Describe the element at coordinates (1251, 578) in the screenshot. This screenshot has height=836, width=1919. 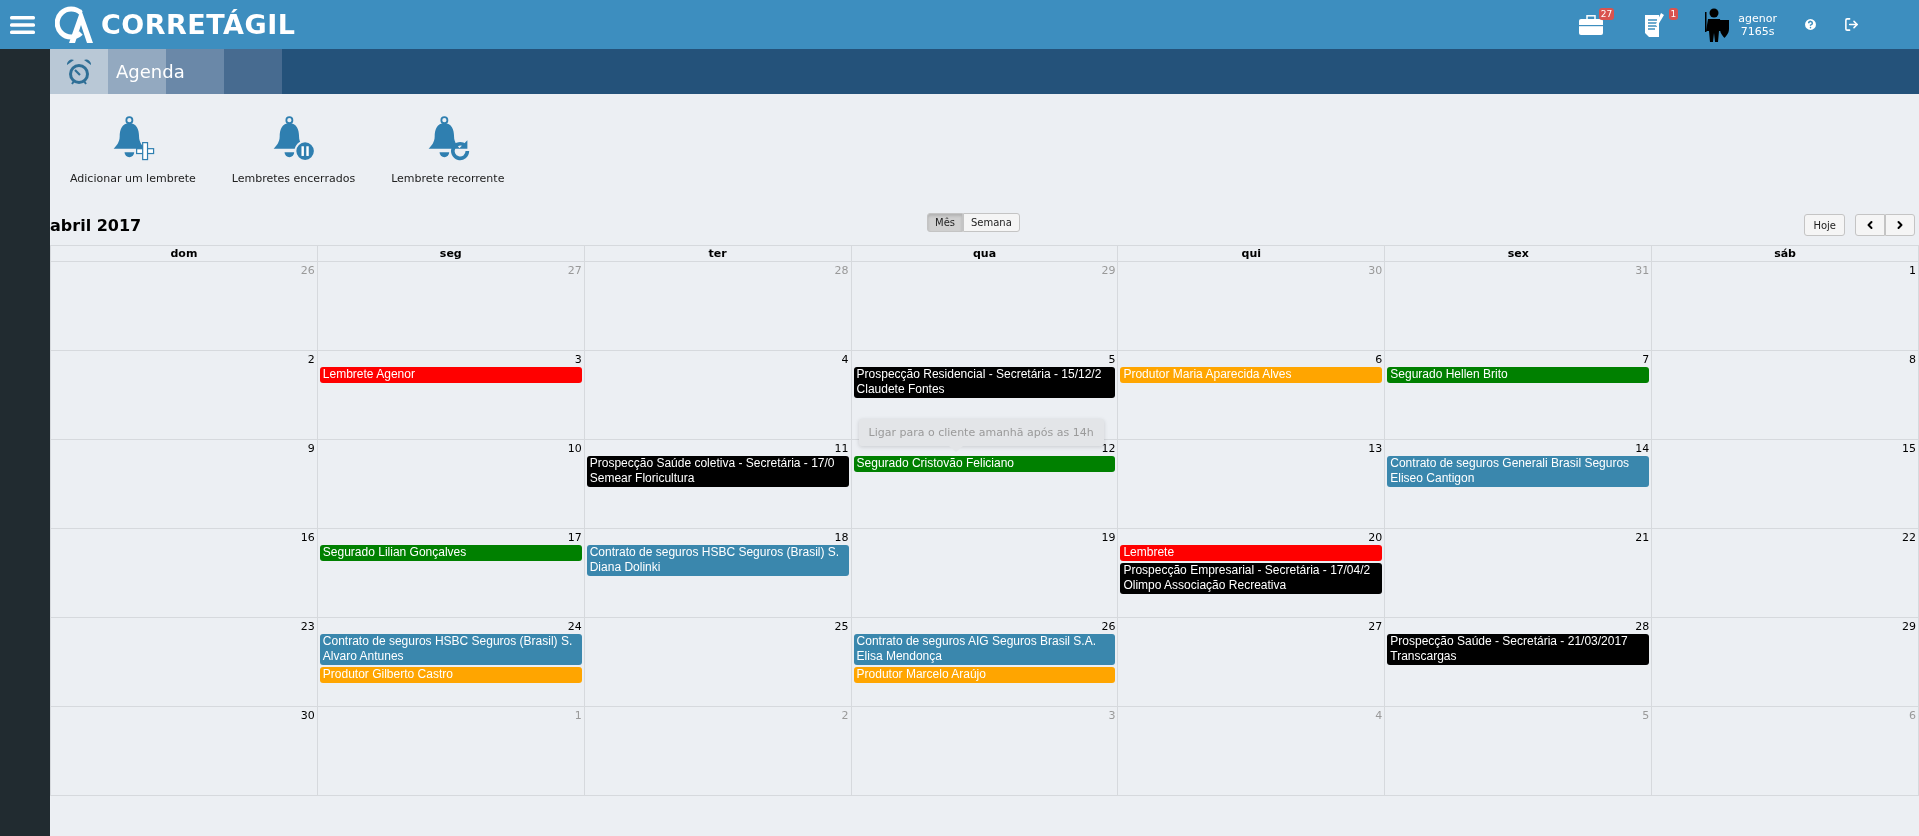
I see `calendar-event: Prospecção Empresarial - Secretária - 17/04/2 Olimpo Associação Recreativa` at that location.